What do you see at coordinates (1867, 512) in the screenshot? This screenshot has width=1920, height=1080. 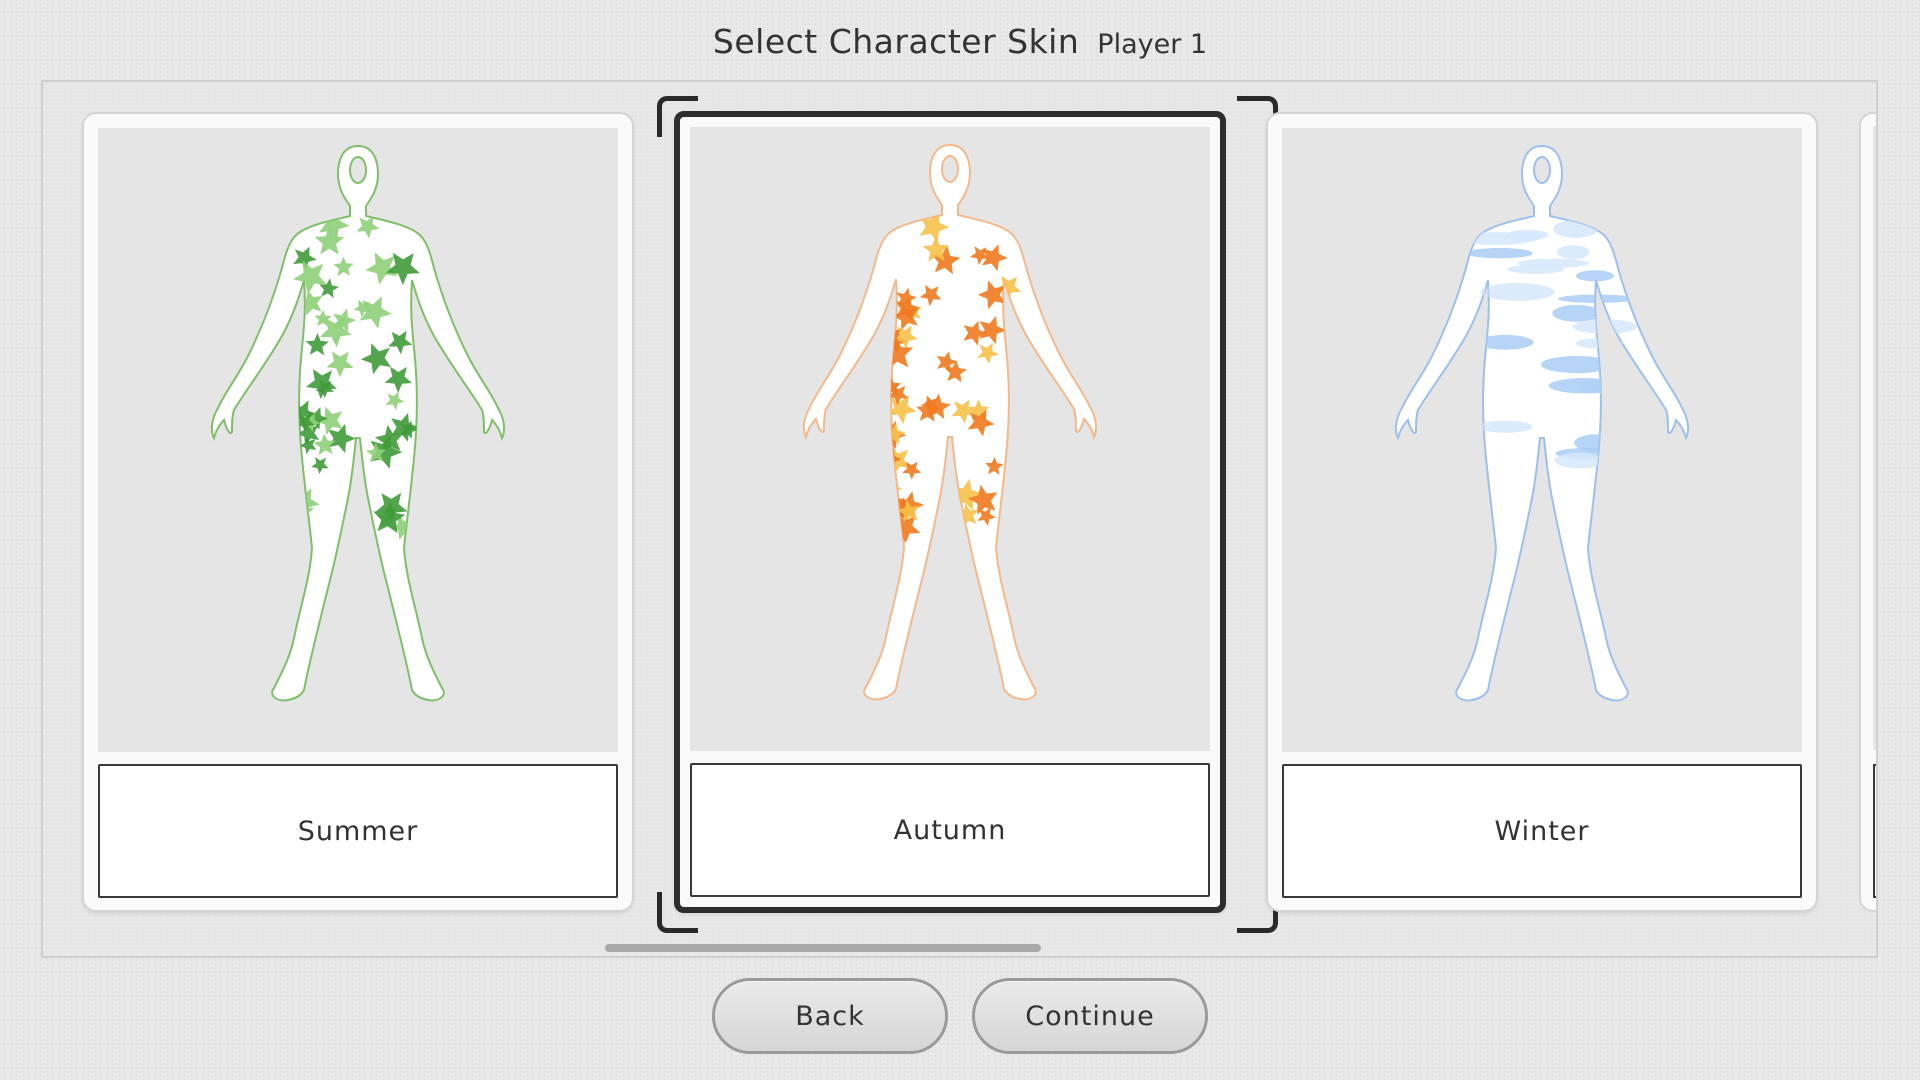 I see `skin-card-next` at bounding box center [1867, 512].